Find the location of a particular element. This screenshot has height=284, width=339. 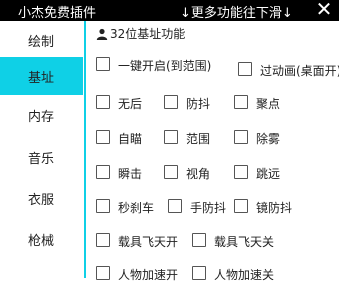

option-label: 一键开启(到范围) is located at coordinates (165, 66).